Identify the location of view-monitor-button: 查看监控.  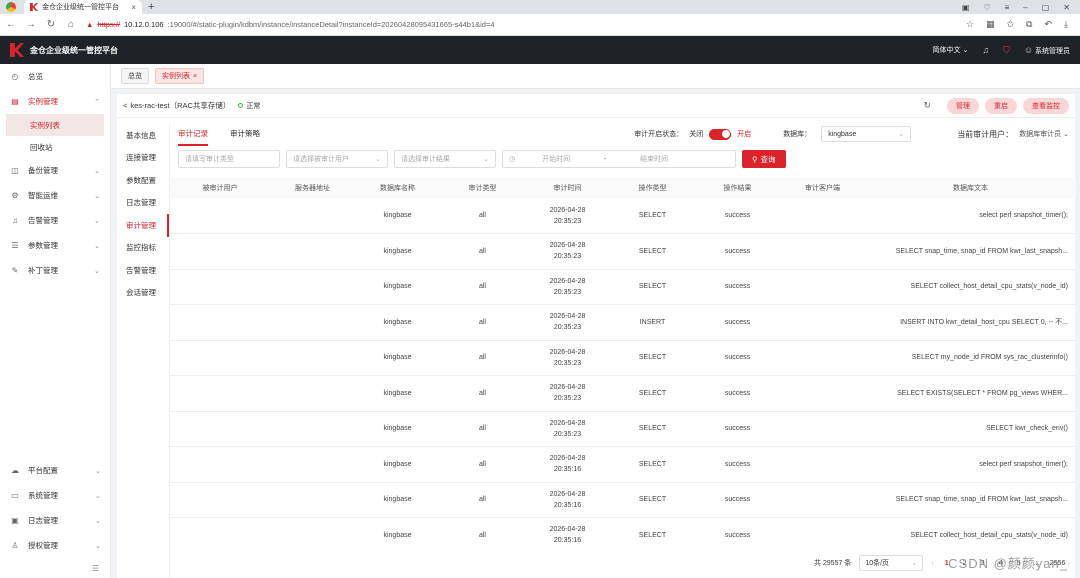
(1046, 105).